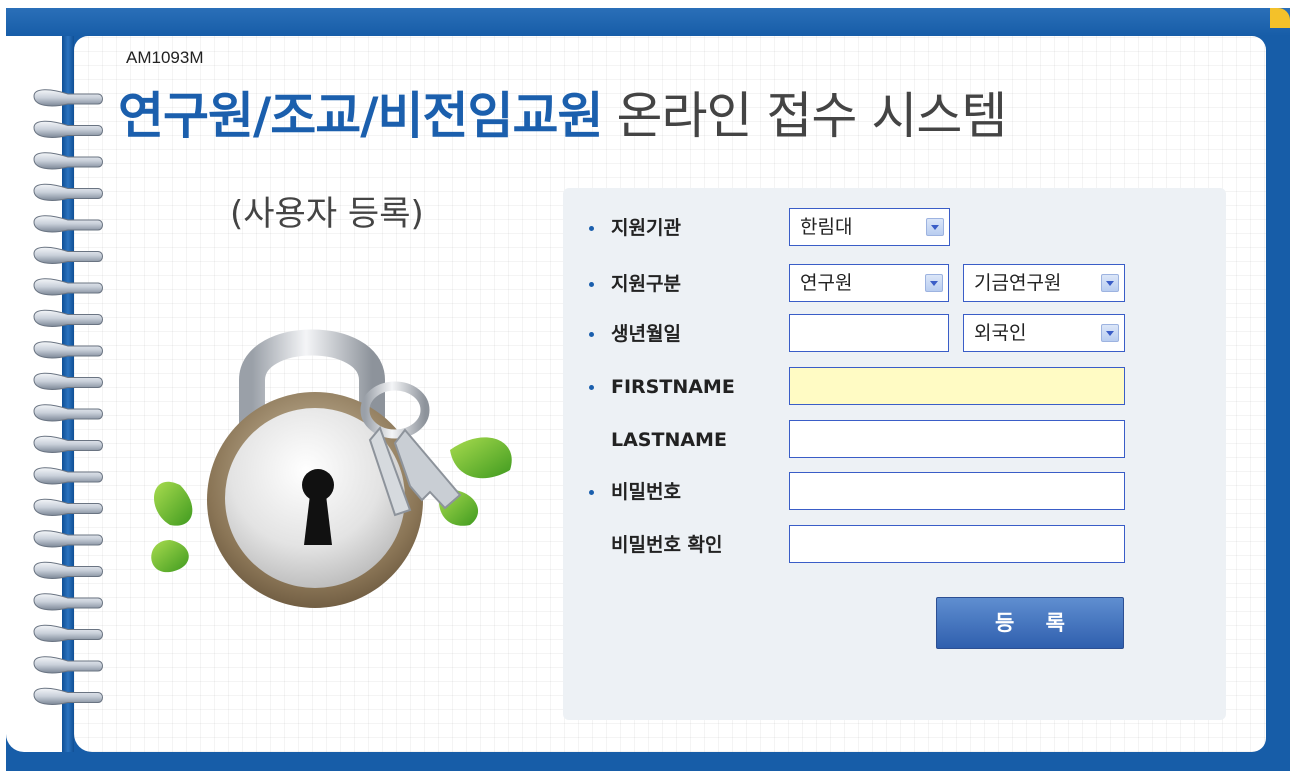 The height and width of the screenshot is (773, 1290). Describe the element at coordinates (165, 57) in the screenshot. I see `system-code: AM1093M` at that location.